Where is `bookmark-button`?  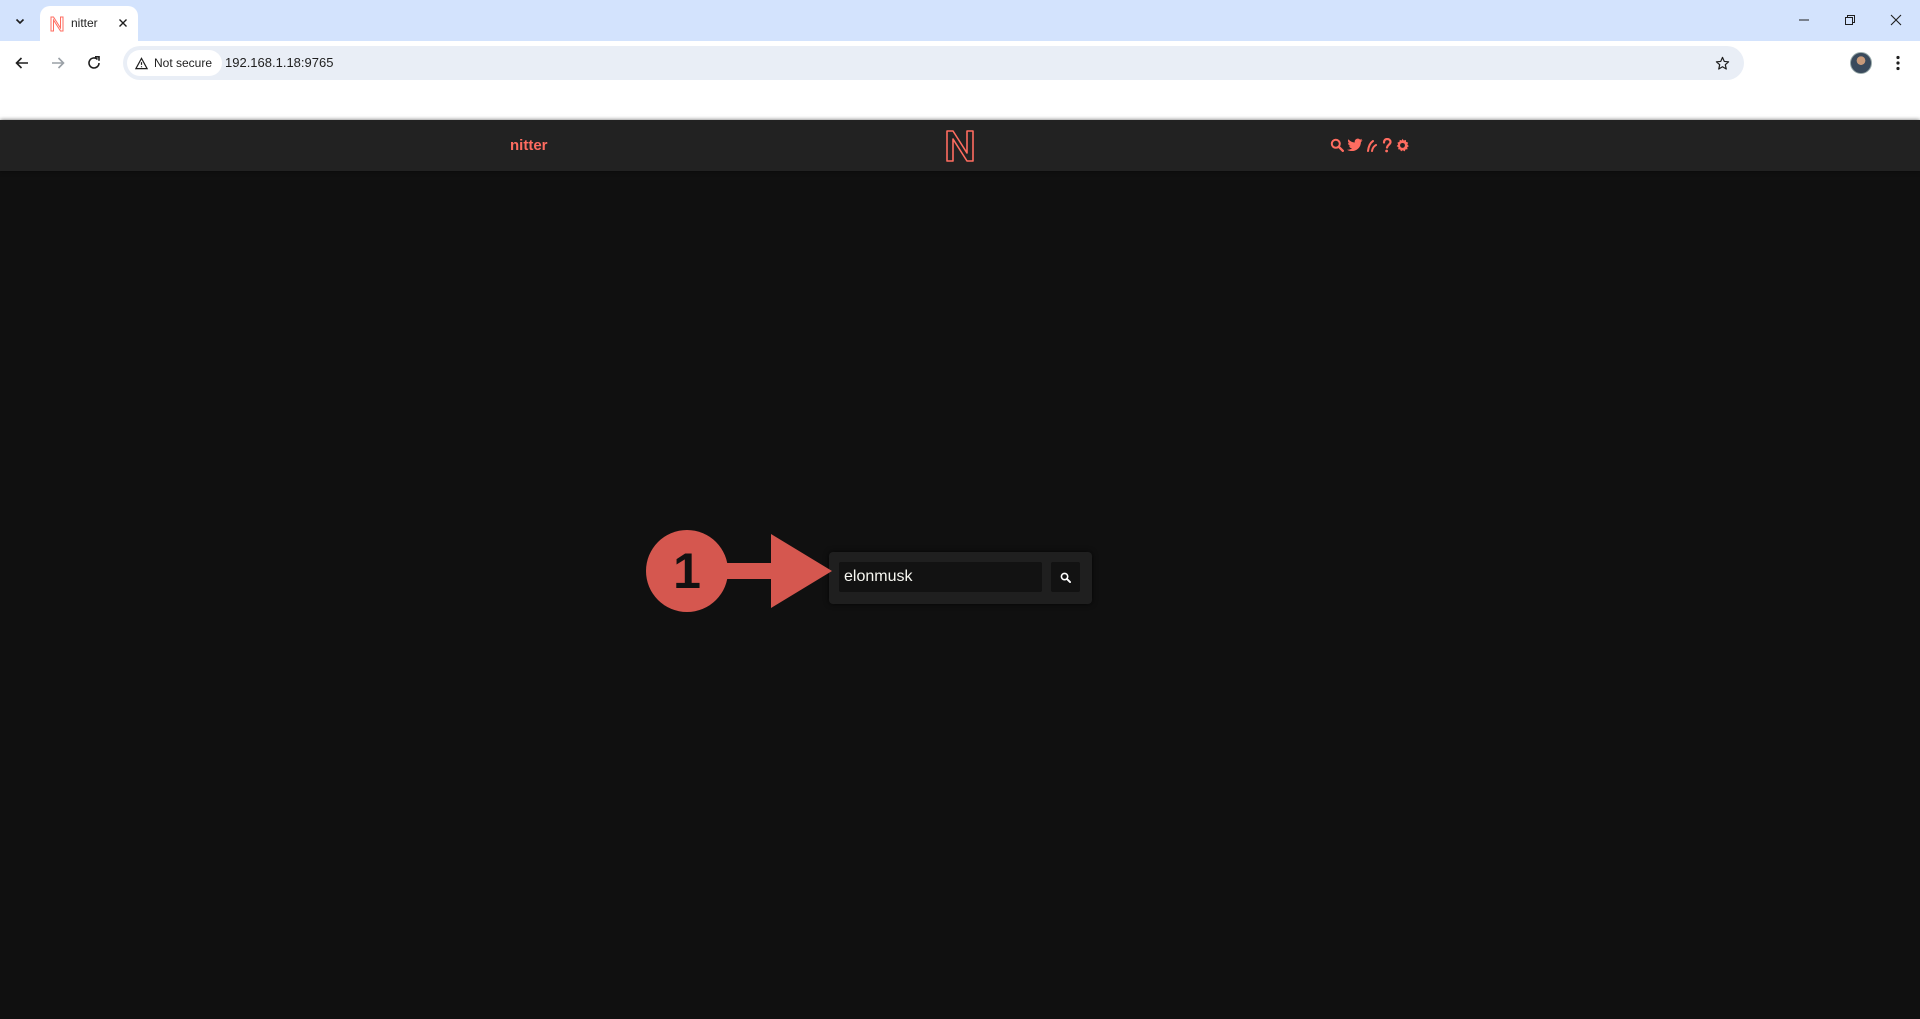 bookmark-button is located at coordinates (1722, 63).